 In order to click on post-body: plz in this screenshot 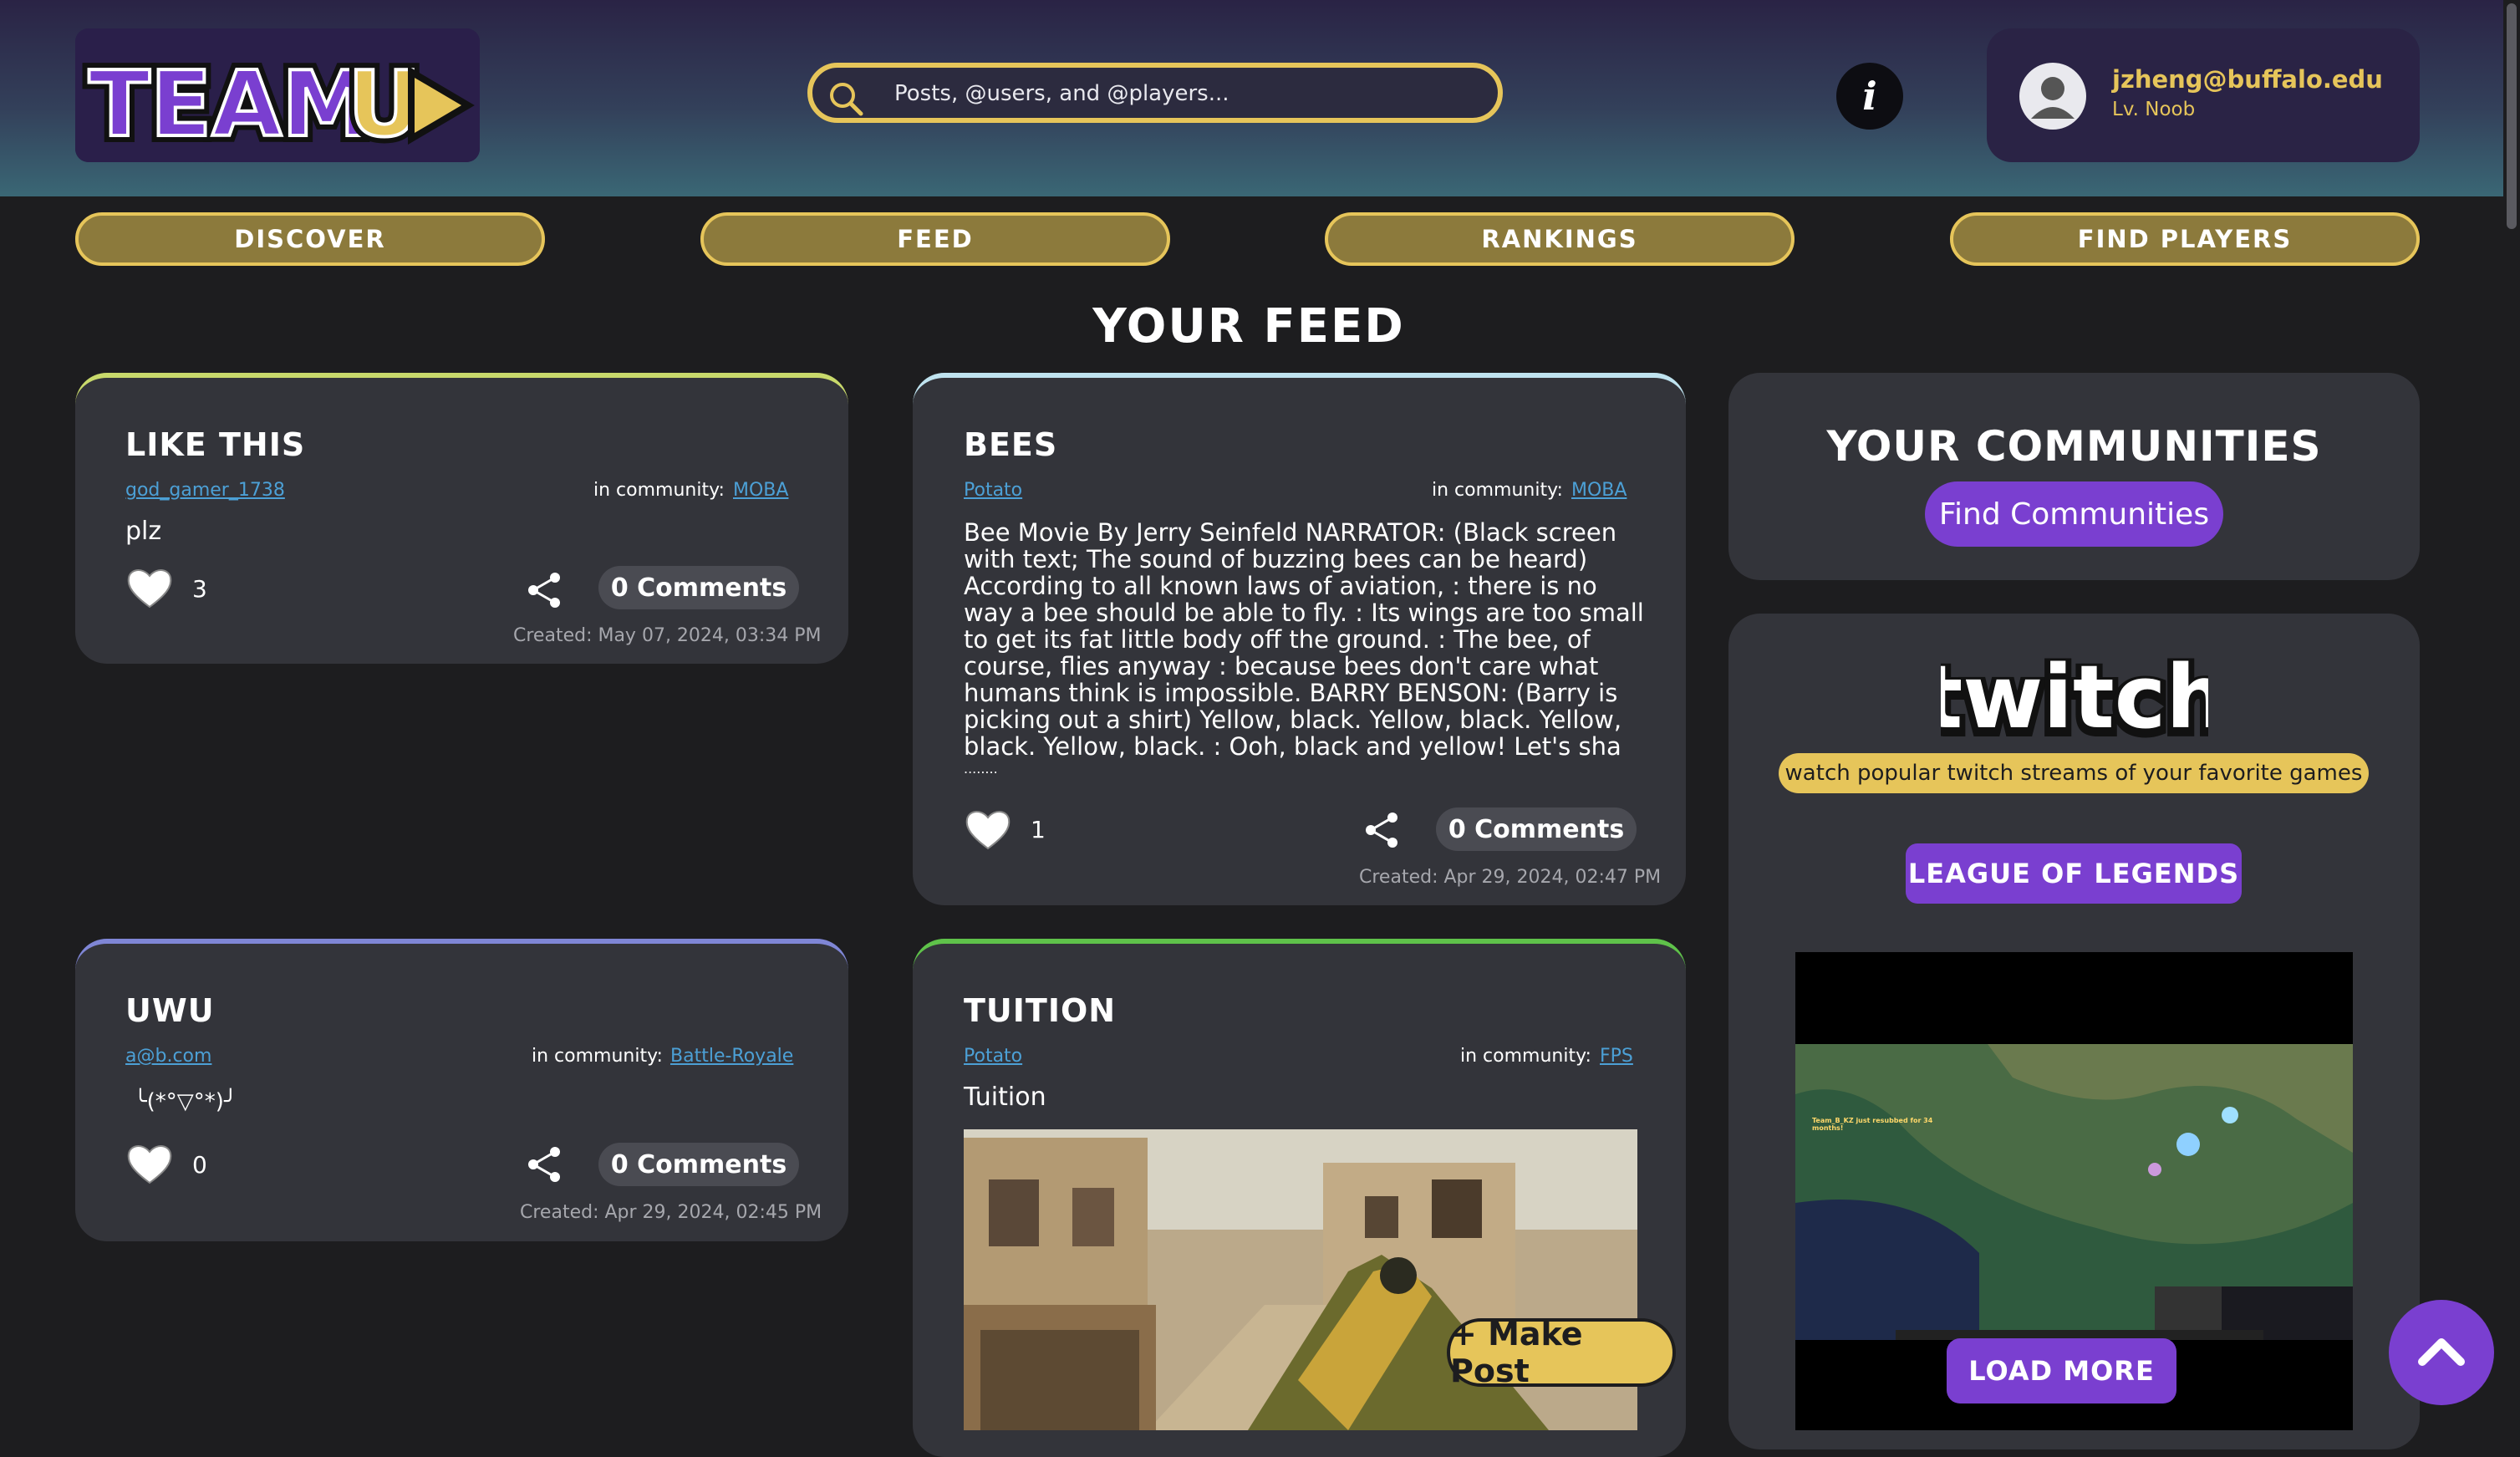, I will do `click(143, 531)`.